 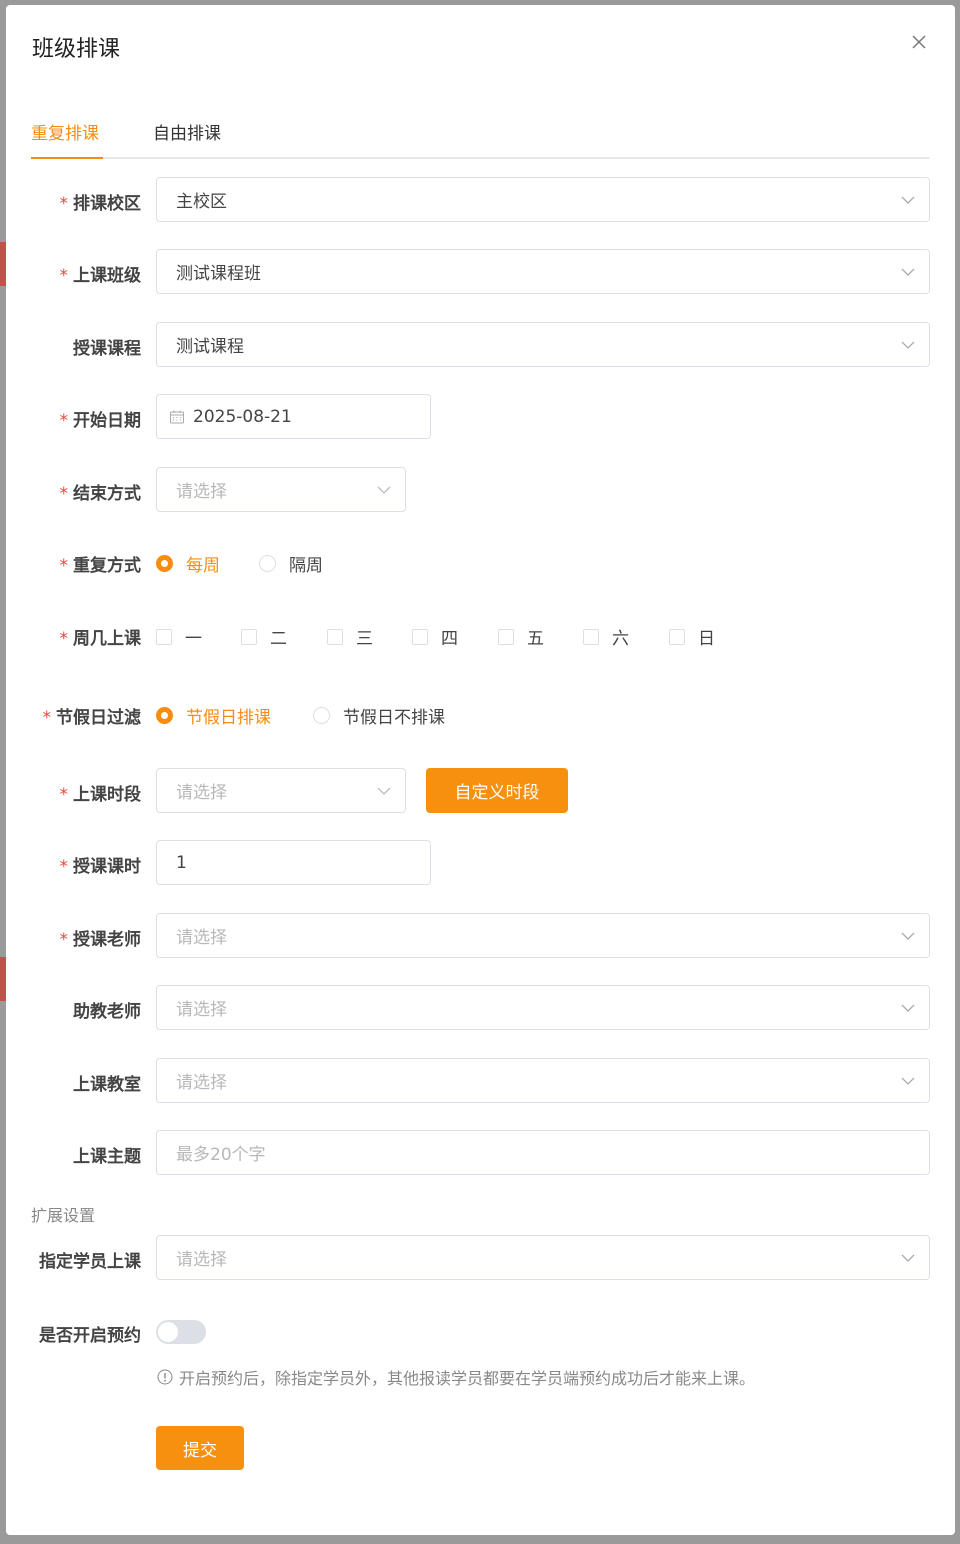 I want to click on time-slot-select: 请选择, so click(x=281, y=790).